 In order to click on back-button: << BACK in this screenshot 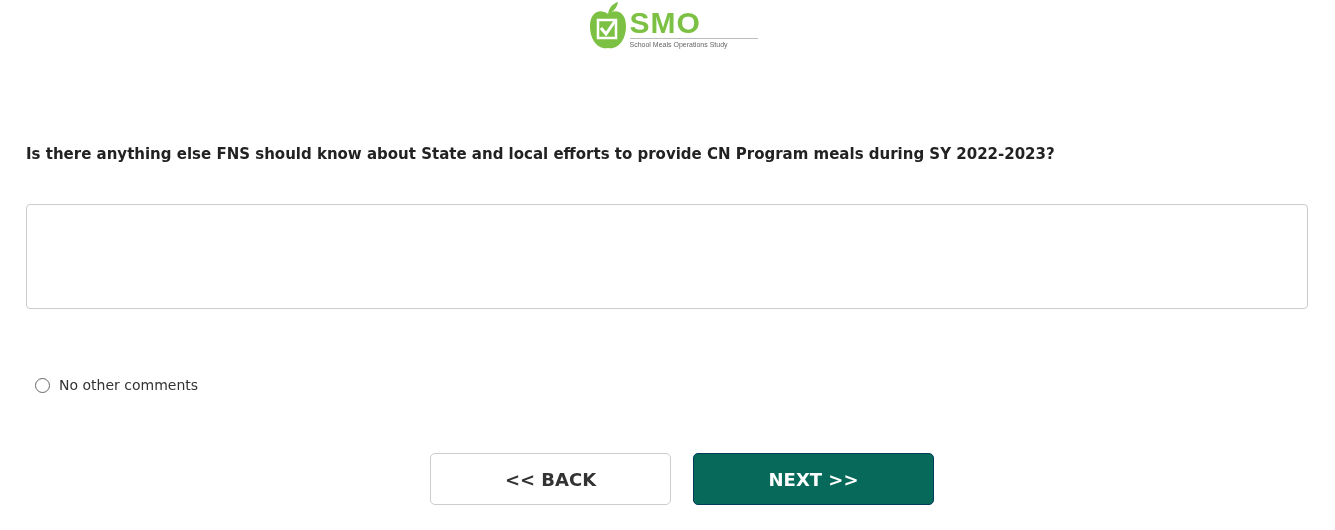, I will do `click(550, 479)`.